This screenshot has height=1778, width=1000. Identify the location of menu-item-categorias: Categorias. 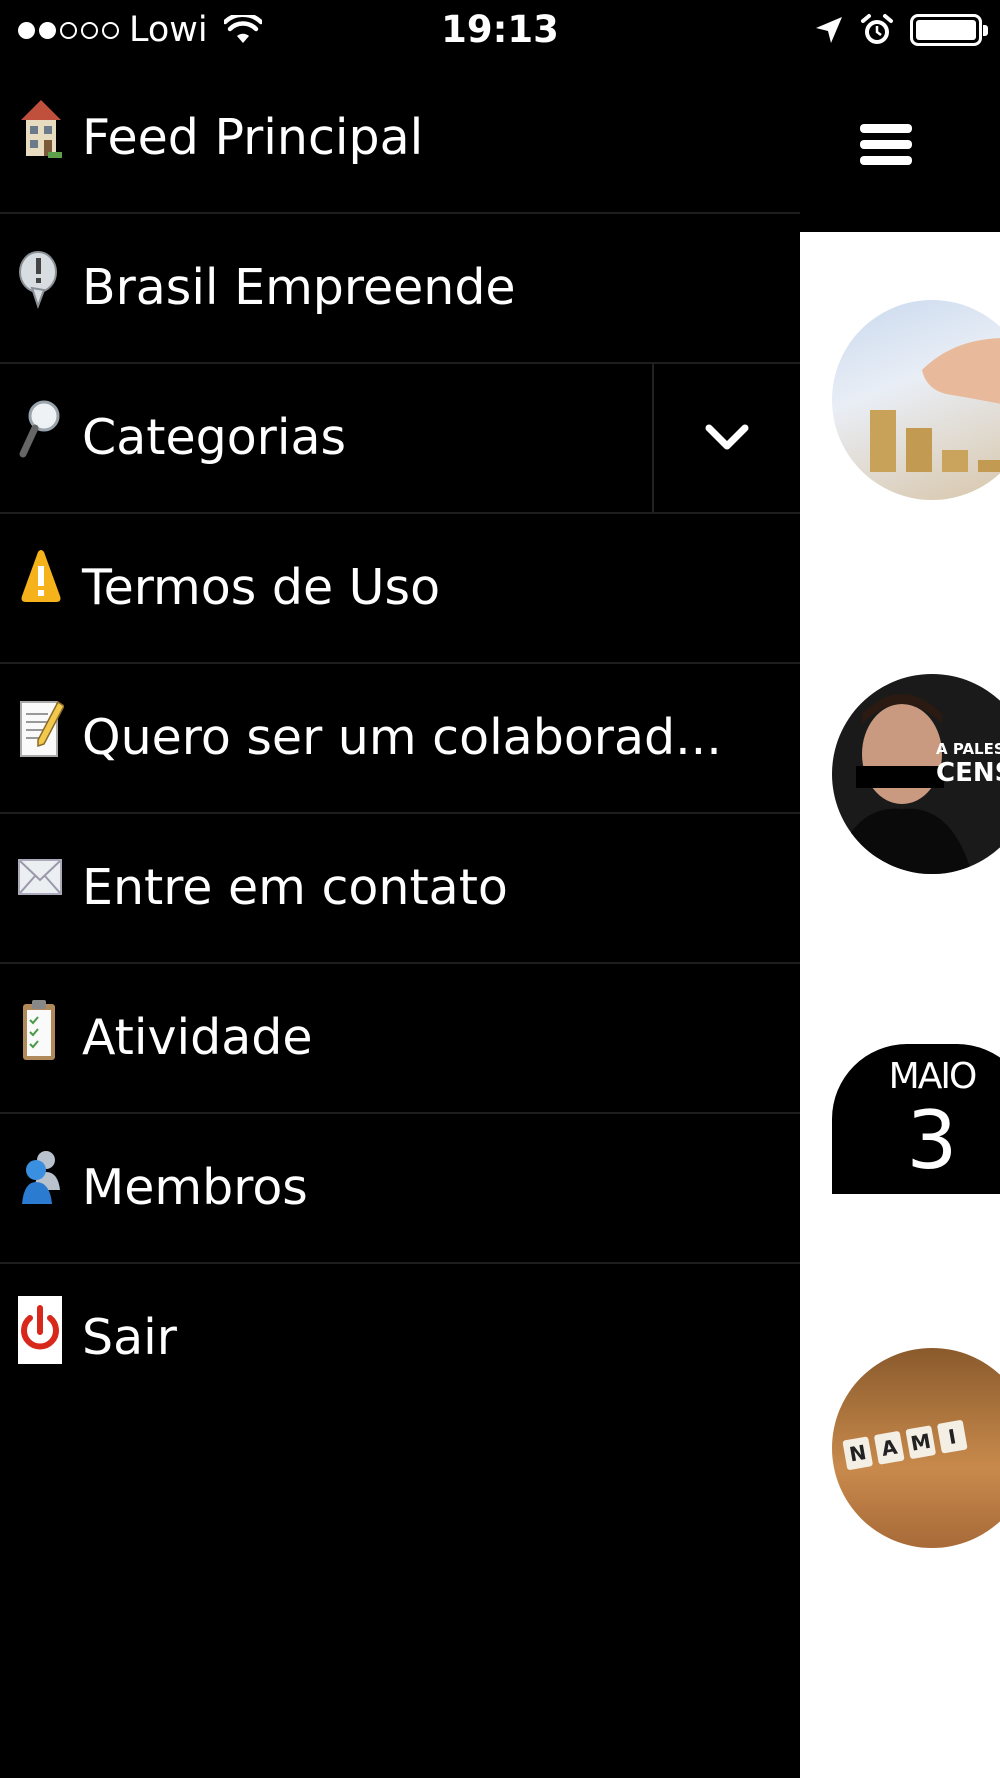
(400, 439).